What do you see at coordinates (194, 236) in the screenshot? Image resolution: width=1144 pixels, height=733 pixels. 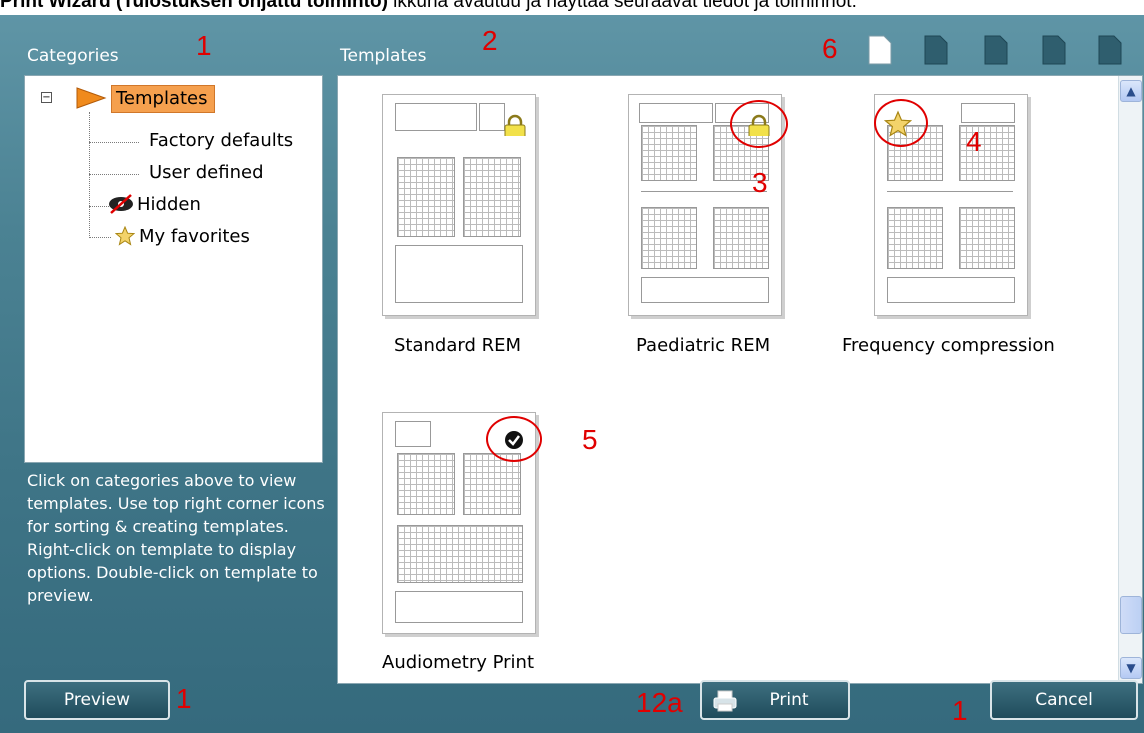 I see `tree-item-my-favorites: My favorites` at bounding box center [194, 236].